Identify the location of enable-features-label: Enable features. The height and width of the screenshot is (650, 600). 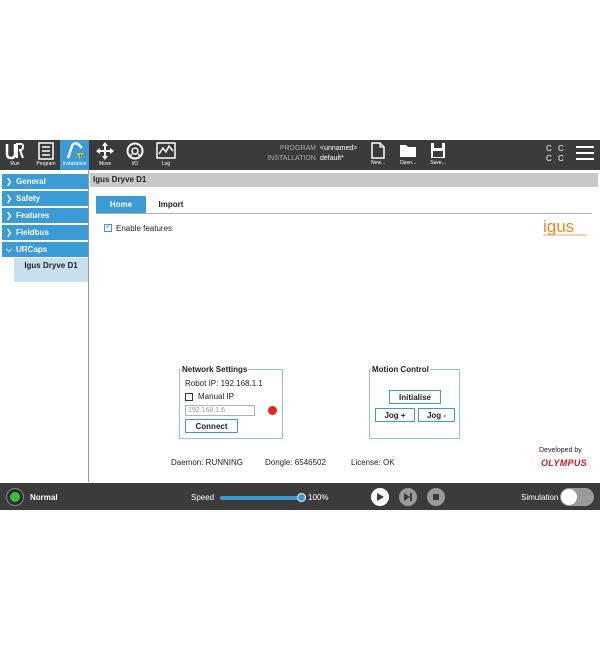
(144, 228).